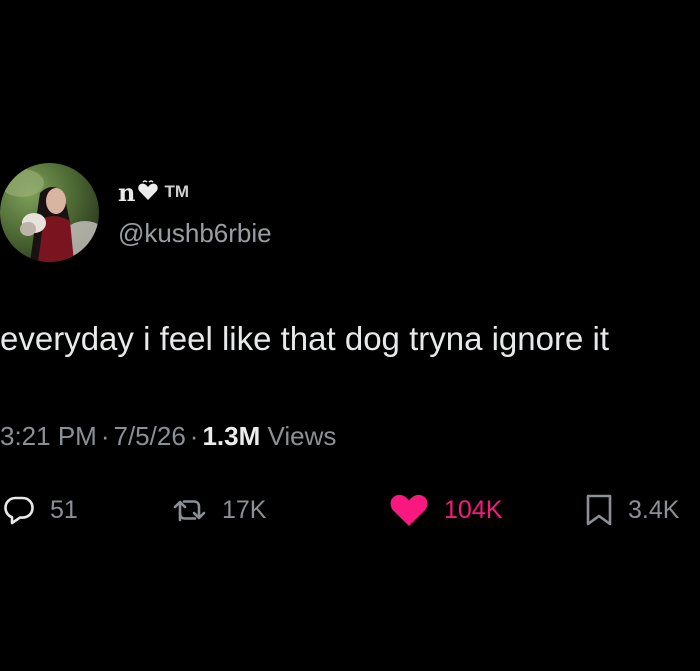  I want to click on tweet-meta: 3:21 PM · 7/5/26 · 1.3M Views, so click(168, 436).